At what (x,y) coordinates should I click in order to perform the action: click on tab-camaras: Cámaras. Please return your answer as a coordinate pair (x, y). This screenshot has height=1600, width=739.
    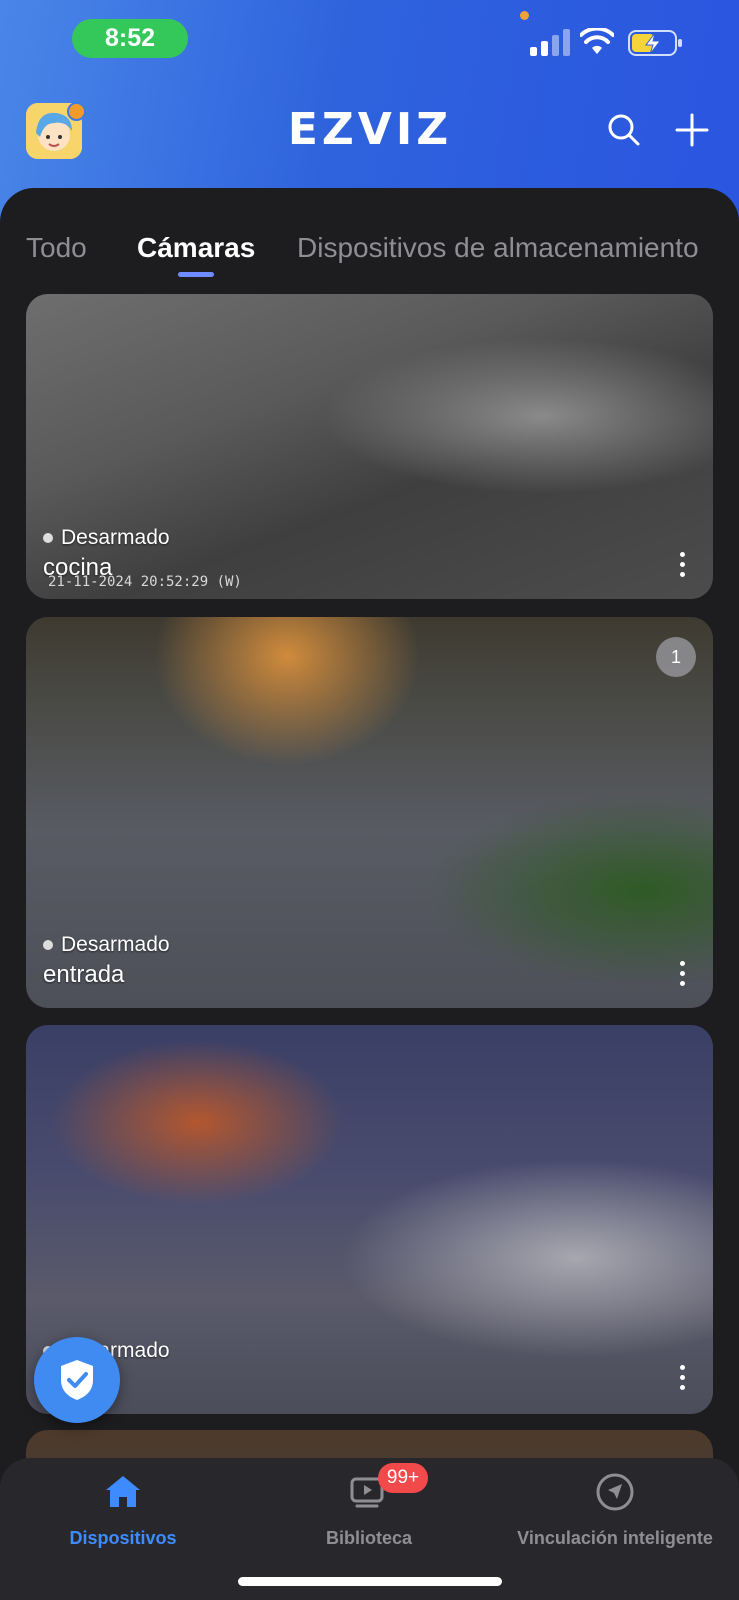
    Looking at the image, I should click on (196, 248).